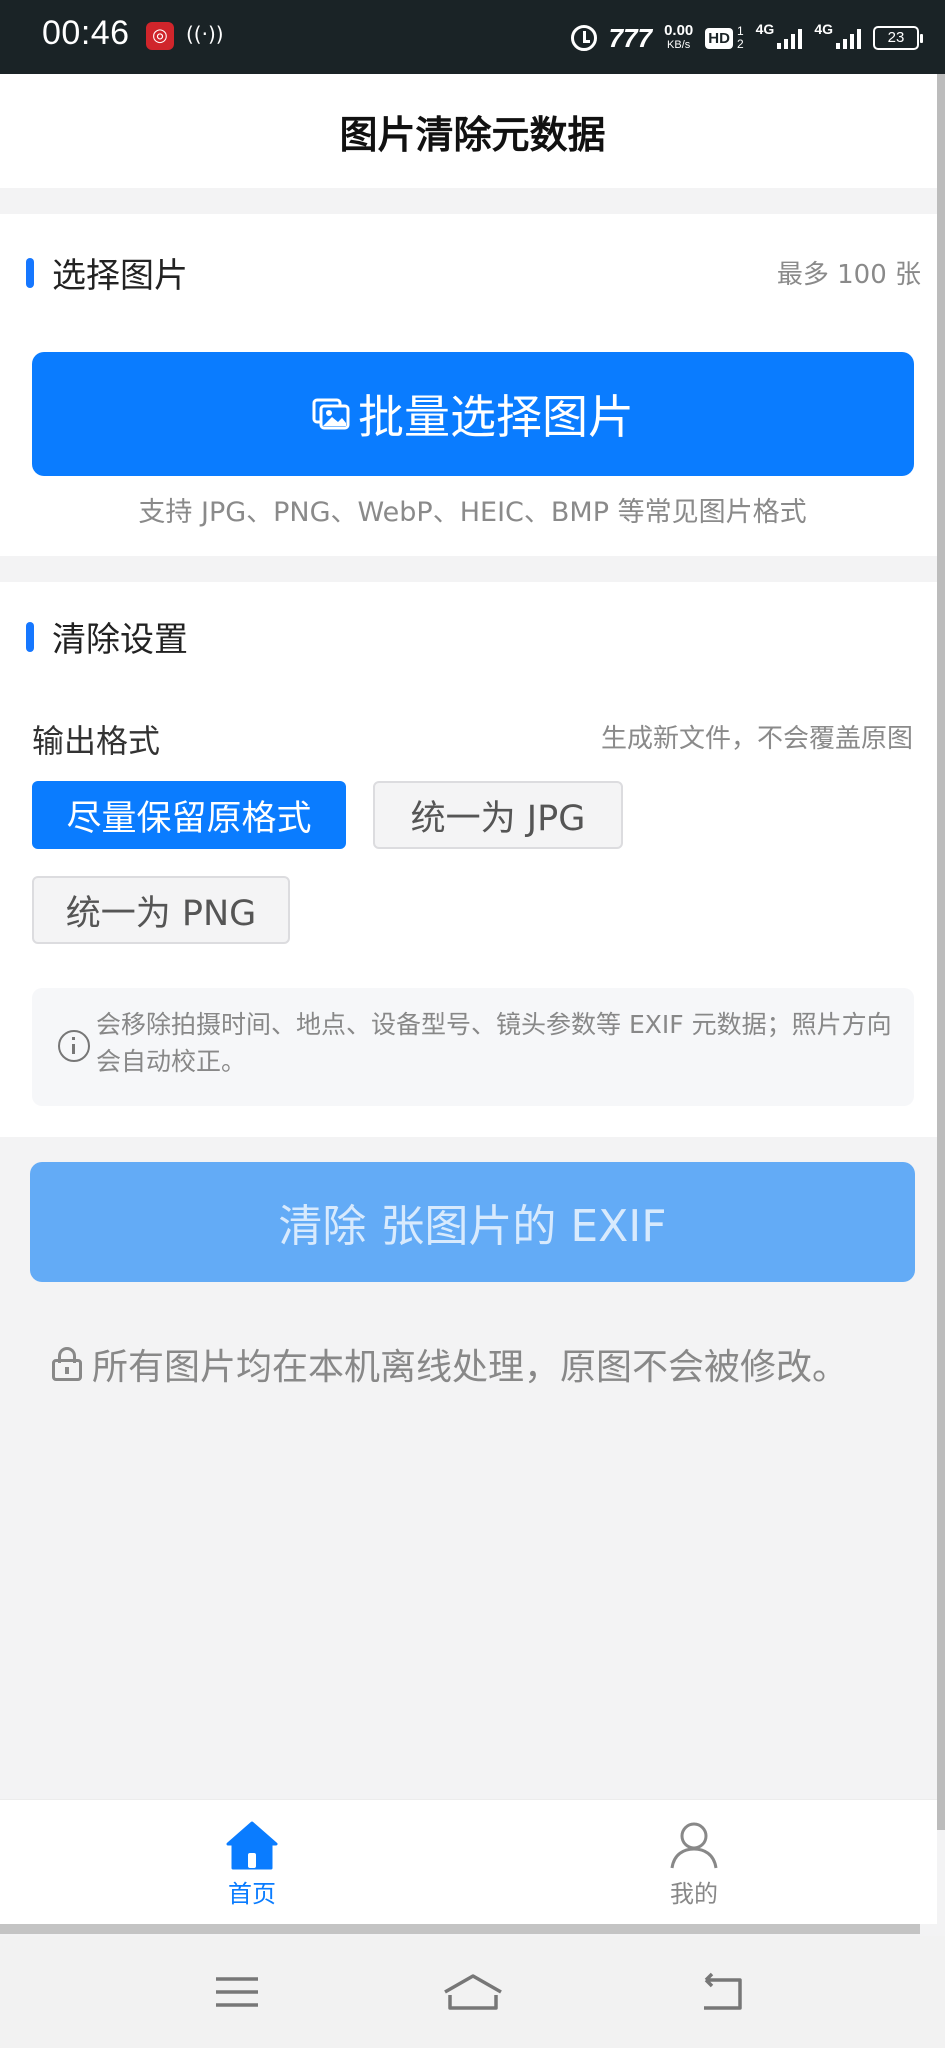  I want to click on hd-sim-bottom: 2, so click(740, 44).